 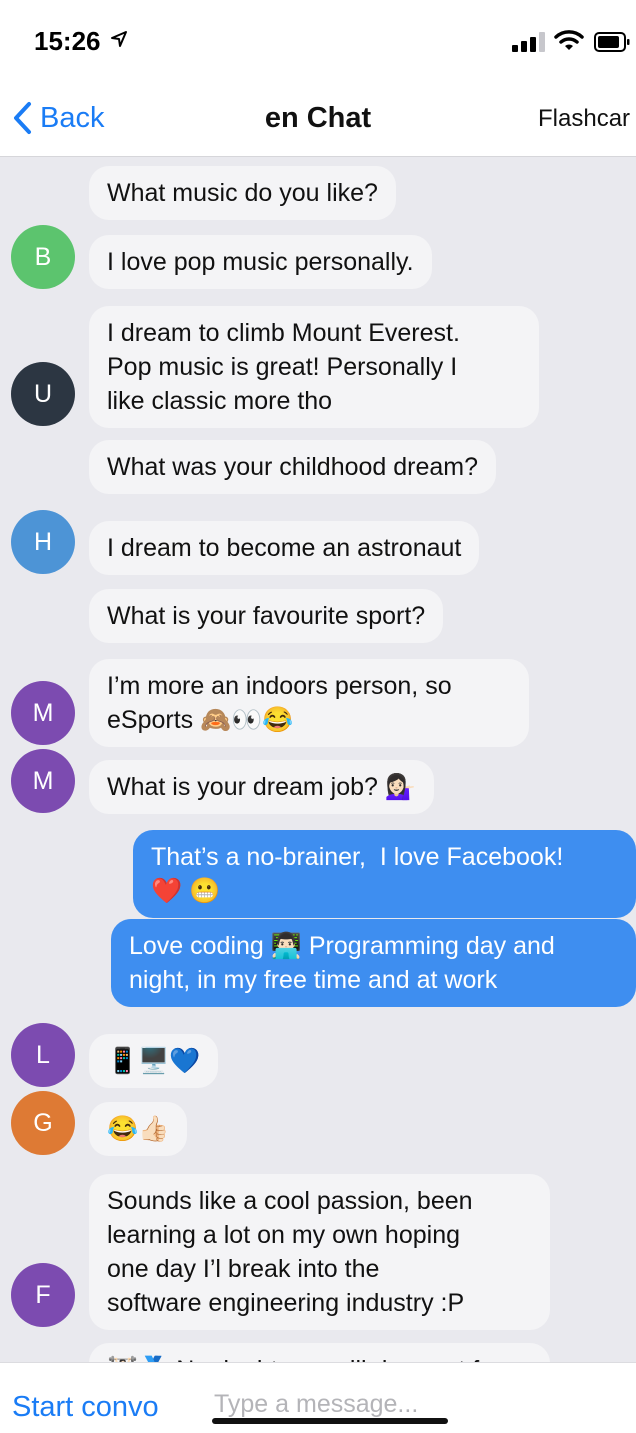 I want to click on back-button: Back, so click(x=58, y=118).